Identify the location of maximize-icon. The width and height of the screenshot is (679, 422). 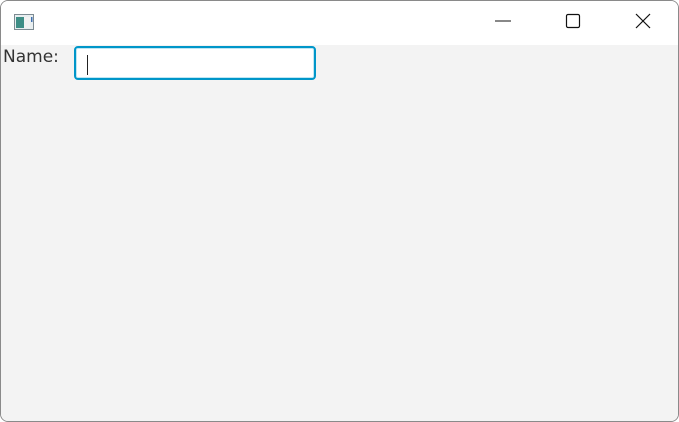
(573, 23).